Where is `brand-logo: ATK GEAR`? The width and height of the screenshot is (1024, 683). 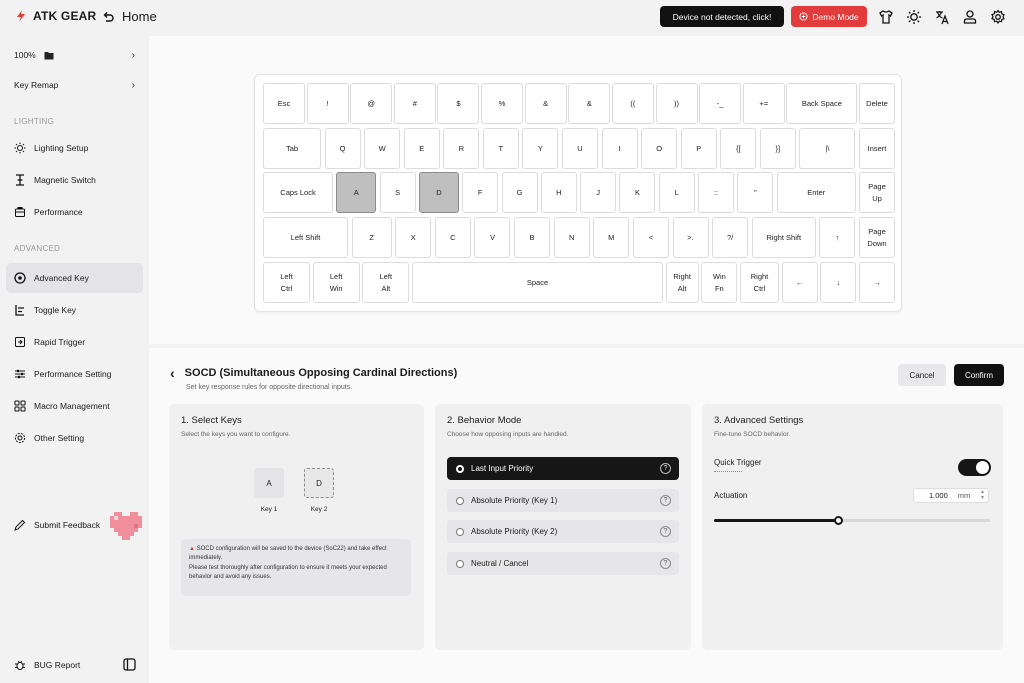
brand-logo: ATK GEAR is located at coordinates (55, 16).